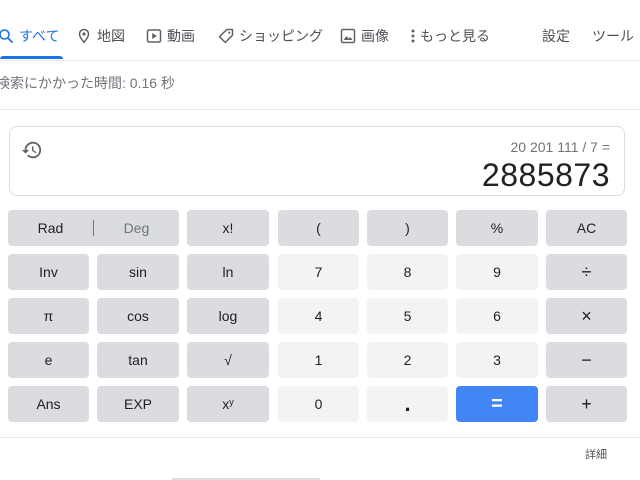 The image size is (640, 480). I want to click on tab-videos: 動画, so click(170, 36).